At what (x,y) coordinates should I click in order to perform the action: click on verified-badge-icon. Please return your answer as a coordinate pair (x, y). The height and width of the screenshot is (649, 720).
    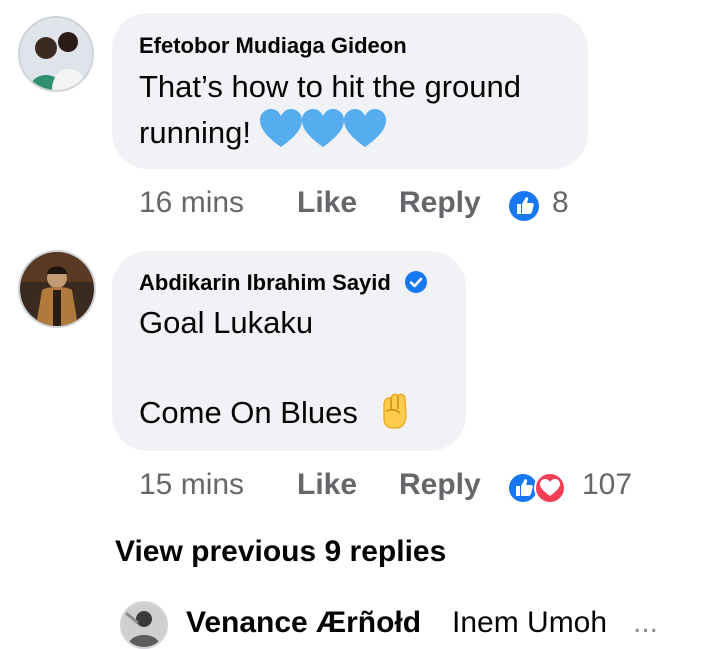
    Looking at the image, I should click on (415, 282).